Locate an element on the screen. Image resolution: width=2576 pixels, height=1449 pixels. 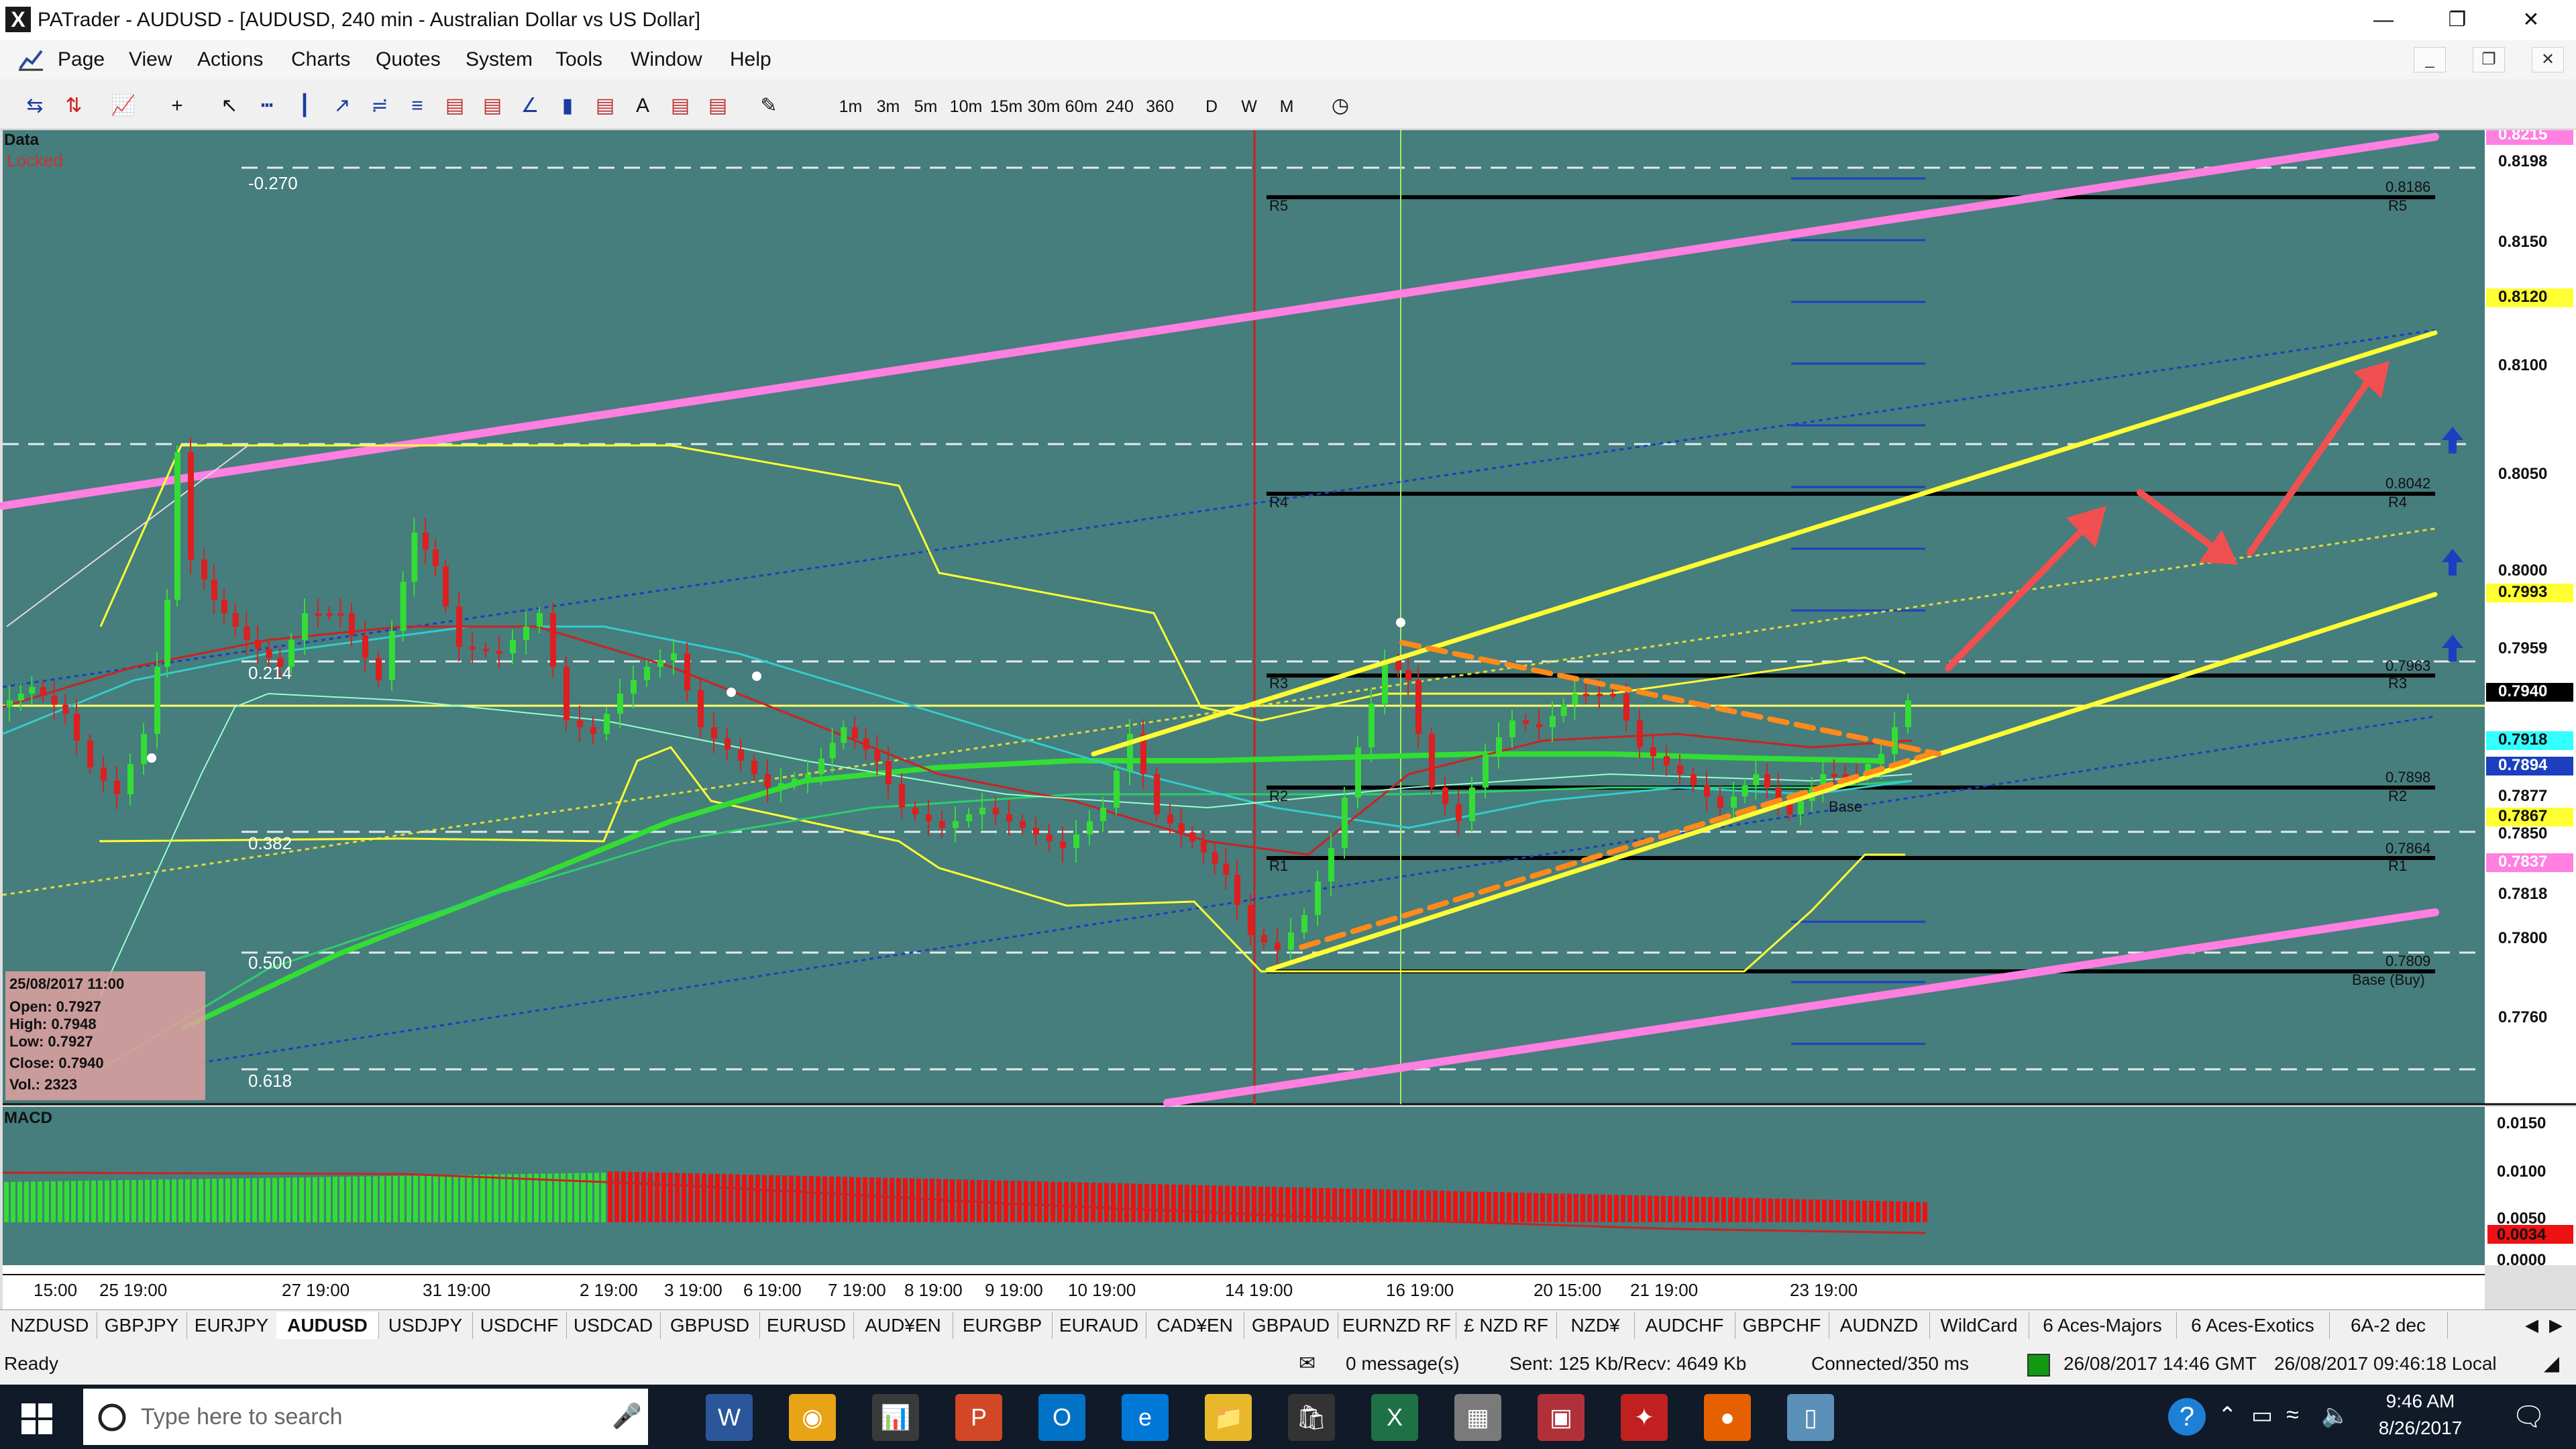
tab-nzd-: NZD¥ is located at coordinates (1595, 1325).